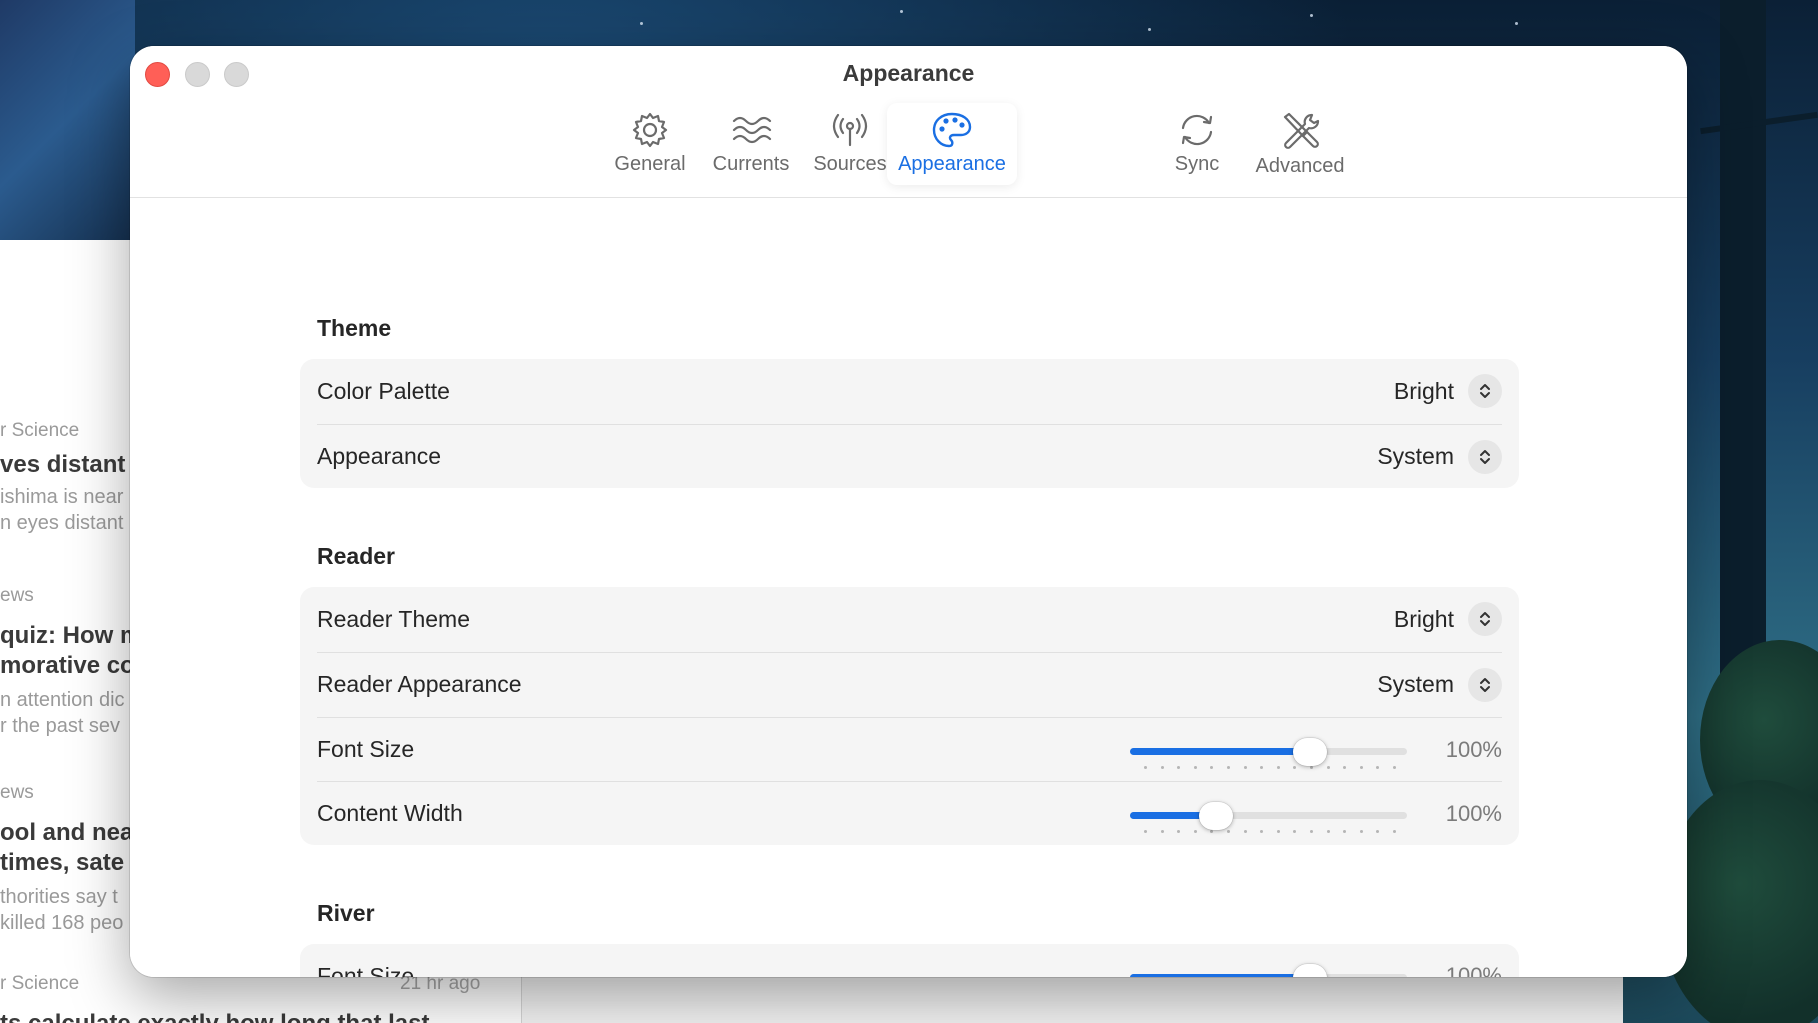  Describe the element at coordinates (909, 456) in the screenshot. I see `appearance-row: Appearance System` at that location.